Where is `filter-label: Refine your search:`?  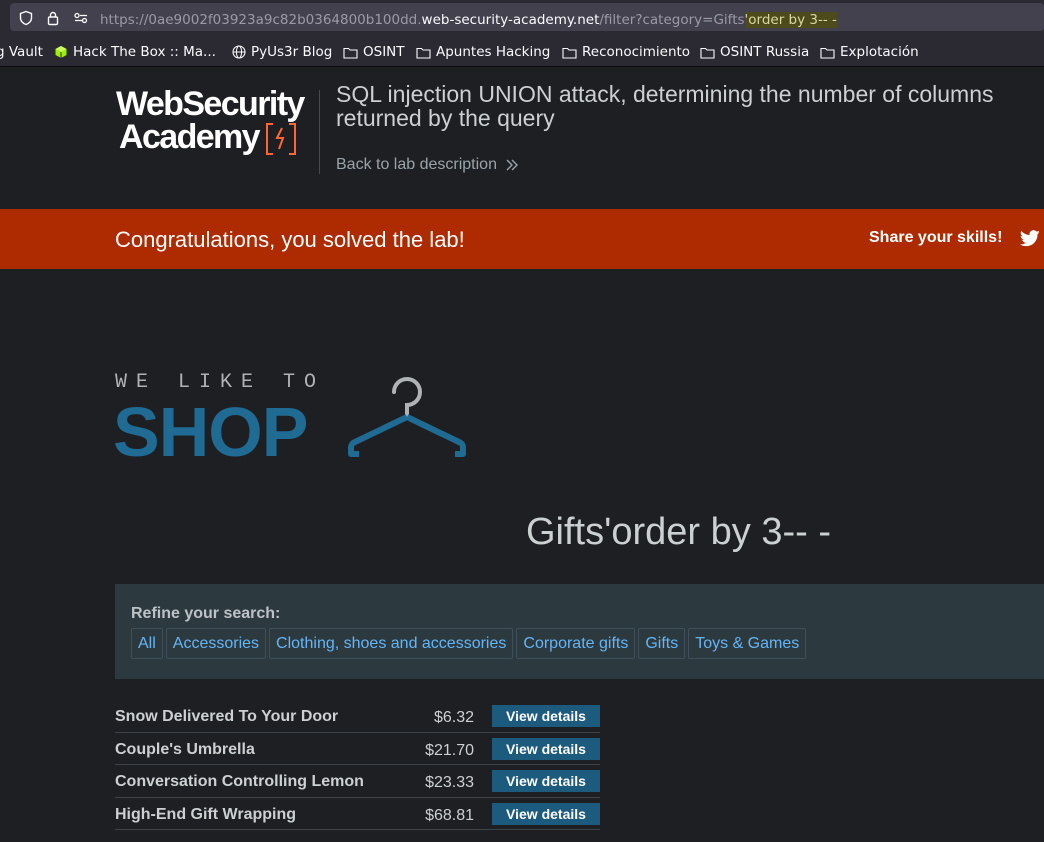
filter-label: Refine your search: is located at coordinates (206, 613).